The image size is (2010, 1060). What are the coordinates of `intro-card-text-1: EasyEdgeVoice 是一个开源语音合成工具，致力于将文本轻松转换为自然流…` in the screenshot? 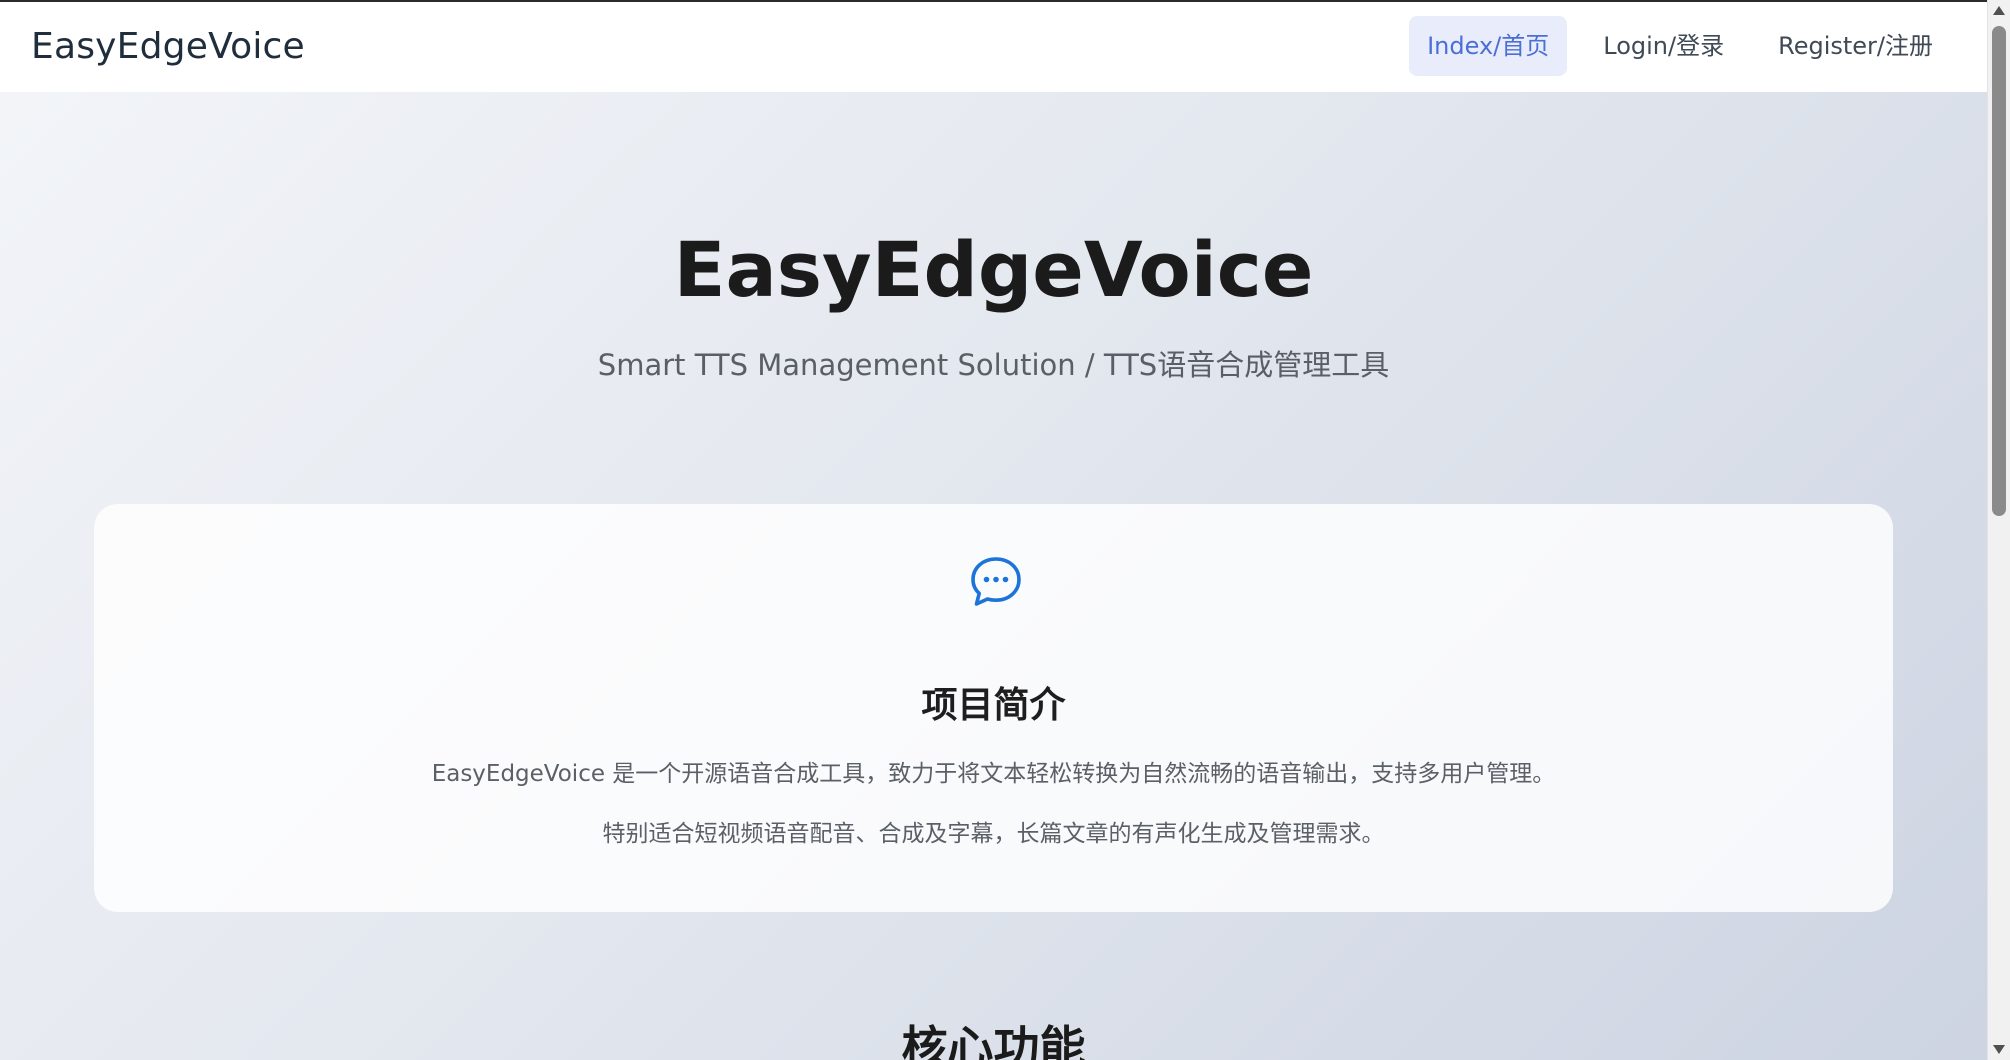 It's located at (993, 774).